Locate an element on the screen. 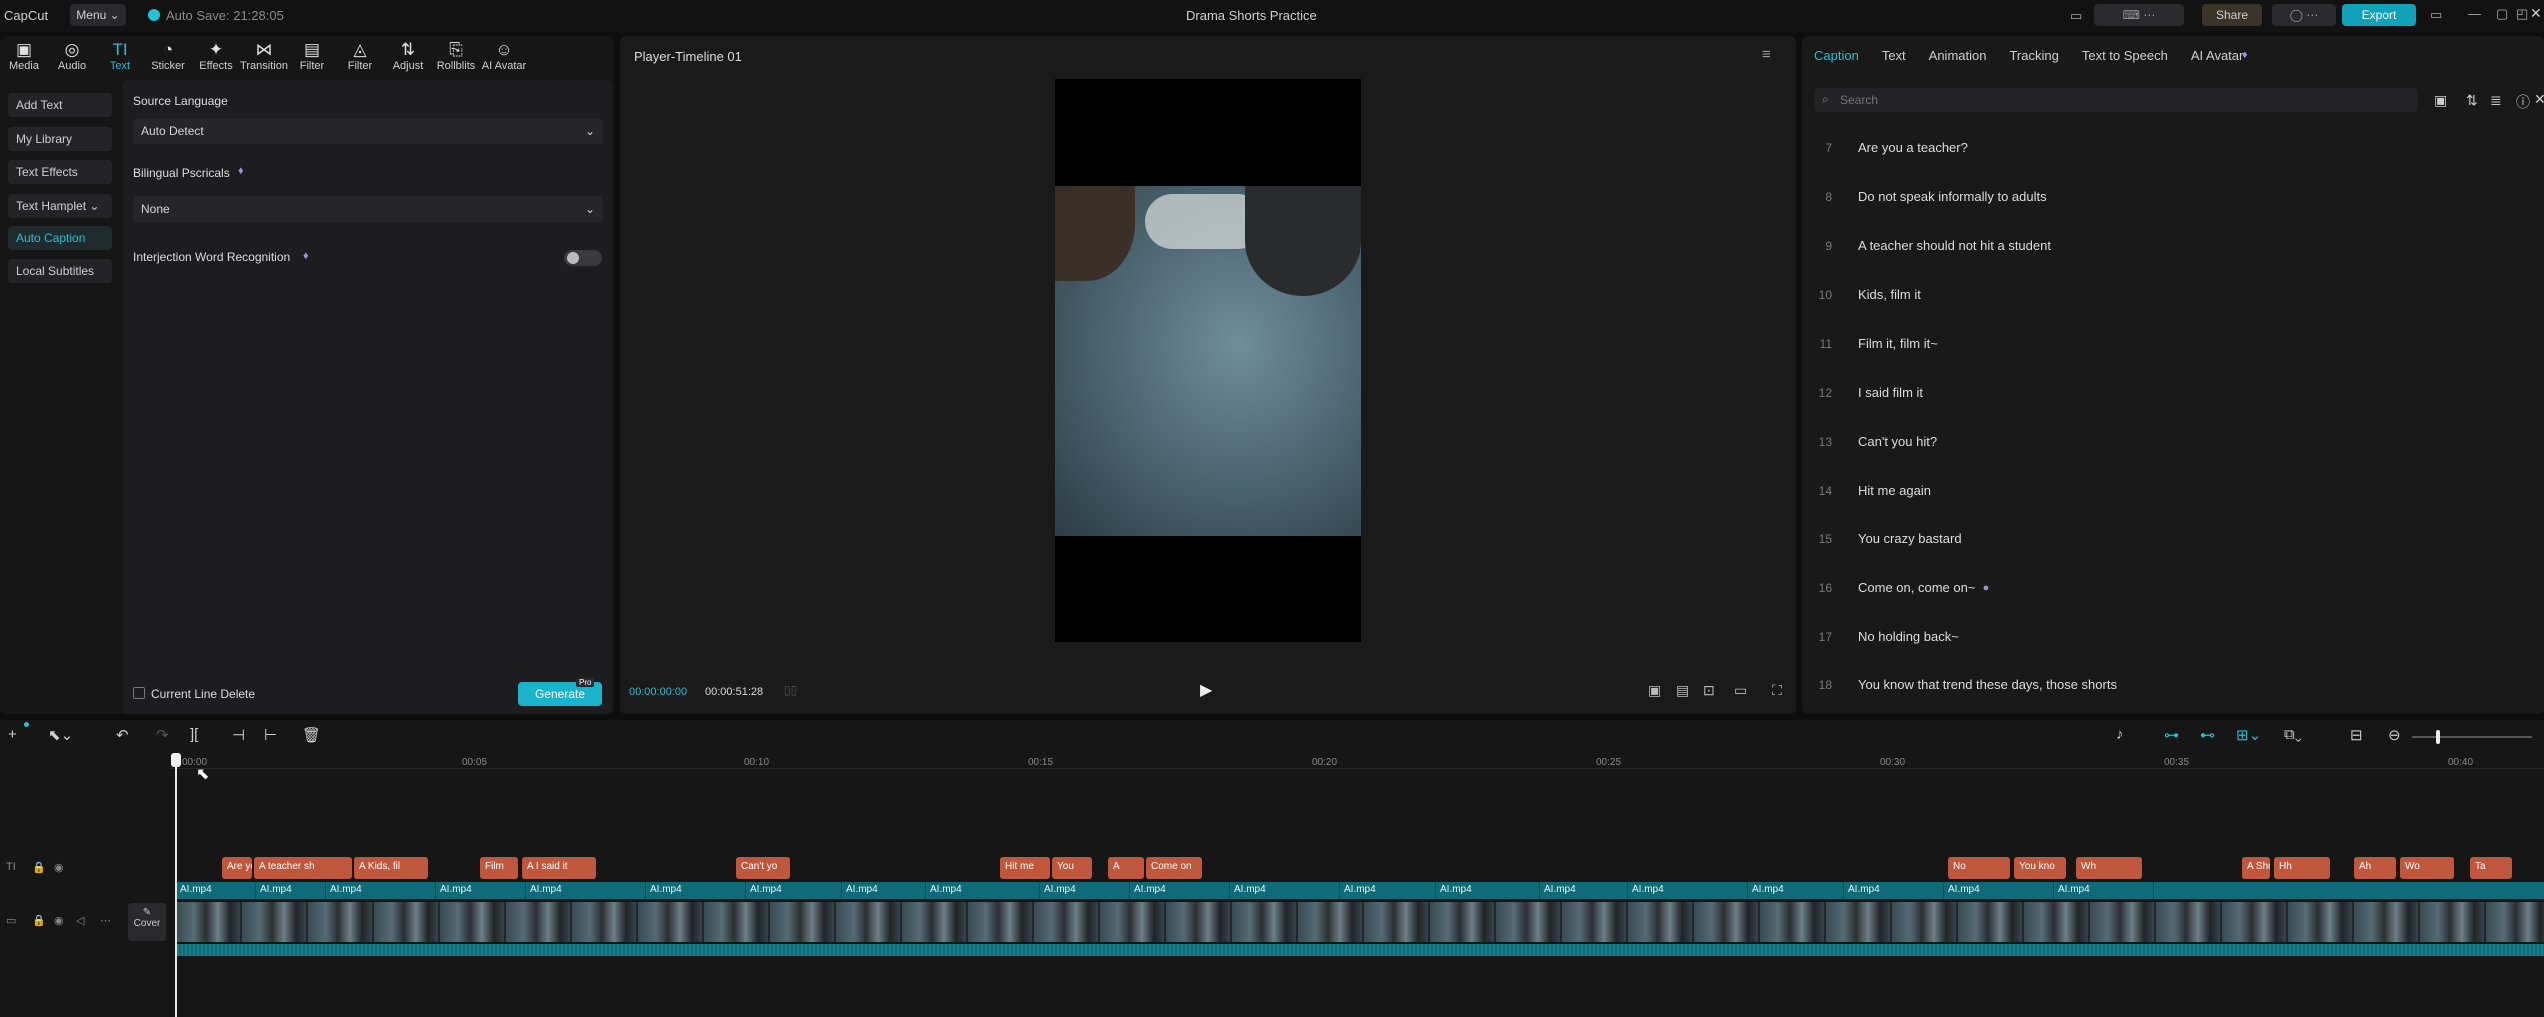  tab-tracking: Tracking is located at coordinates (2033, 55).